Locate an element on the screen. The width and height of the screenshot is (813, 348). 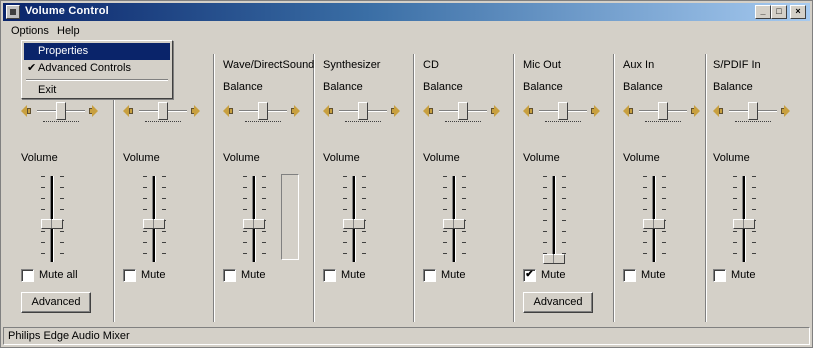
options-menu-dropdown: Properties ✔ Advanced Controls Exit is located at coordinates (97, 69).